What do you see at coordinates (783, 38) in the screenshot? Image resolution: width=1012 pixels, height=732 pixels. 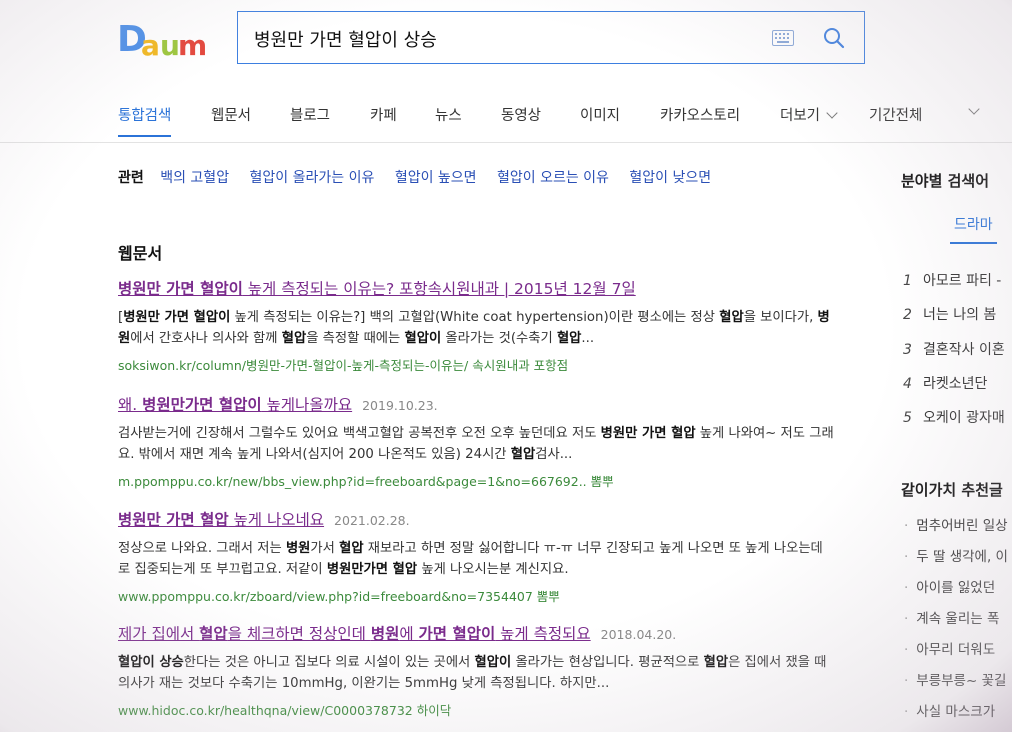 I see `keyboard-icon` at bounding box center [783, 38].